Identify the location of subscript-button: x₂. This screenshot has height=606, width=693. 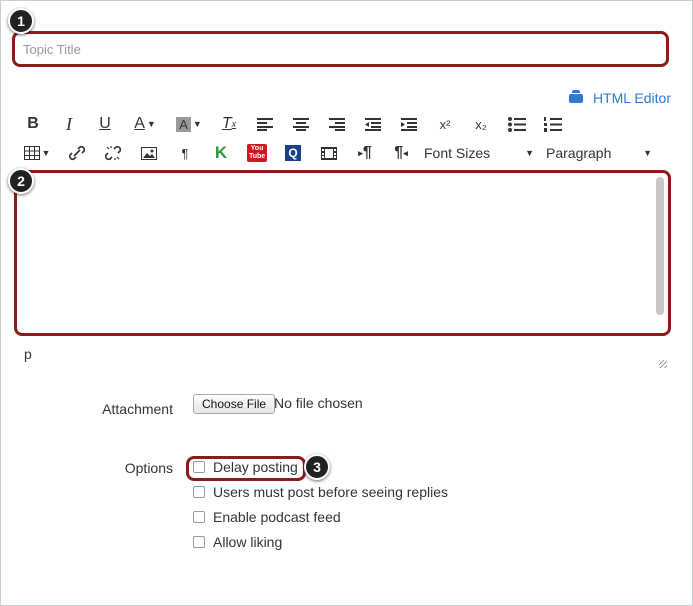
(481, 124).